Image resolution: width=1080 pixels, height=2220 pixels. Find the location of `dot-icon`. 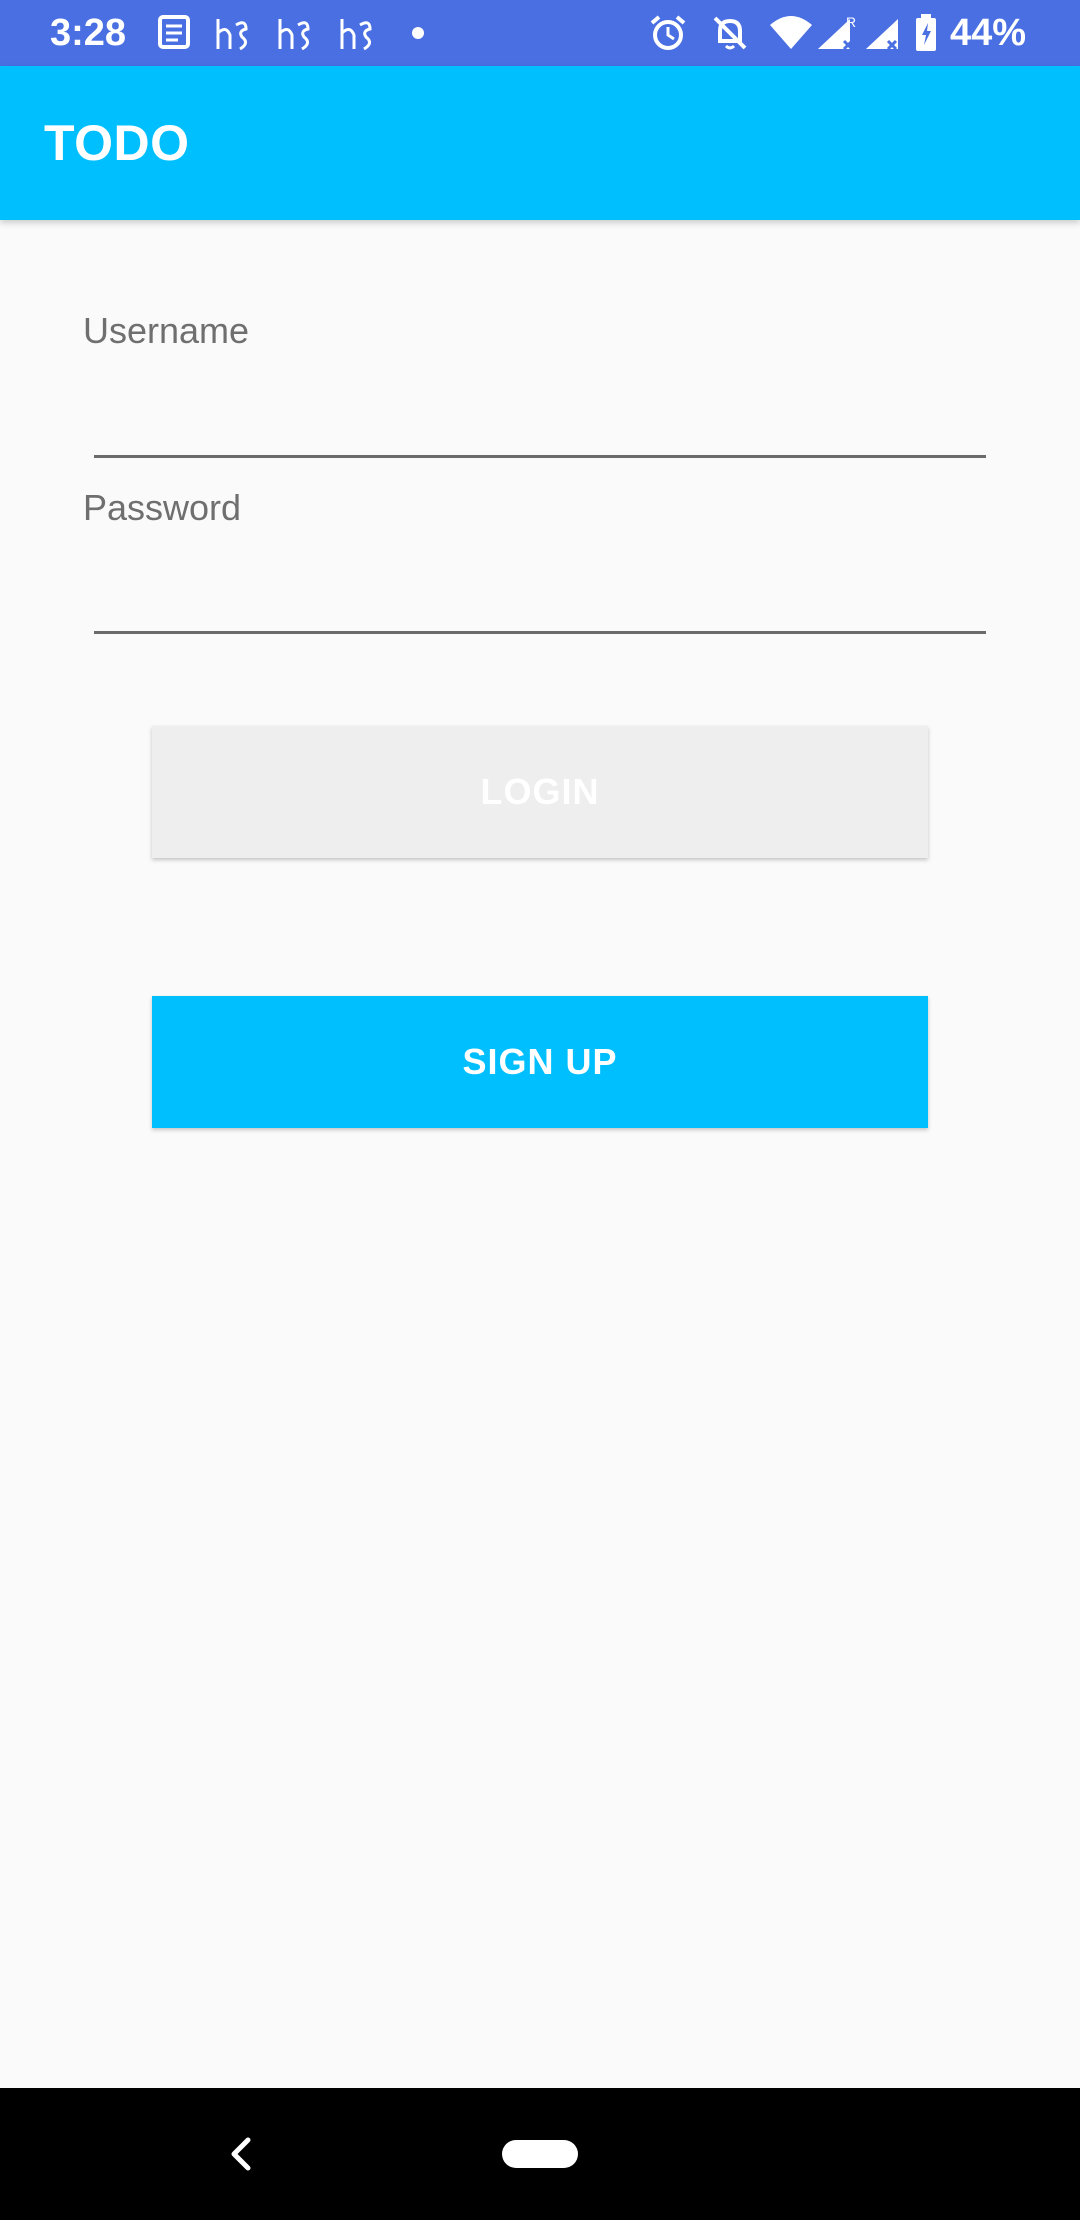

dot-icon is located at coordinates (418, 33).